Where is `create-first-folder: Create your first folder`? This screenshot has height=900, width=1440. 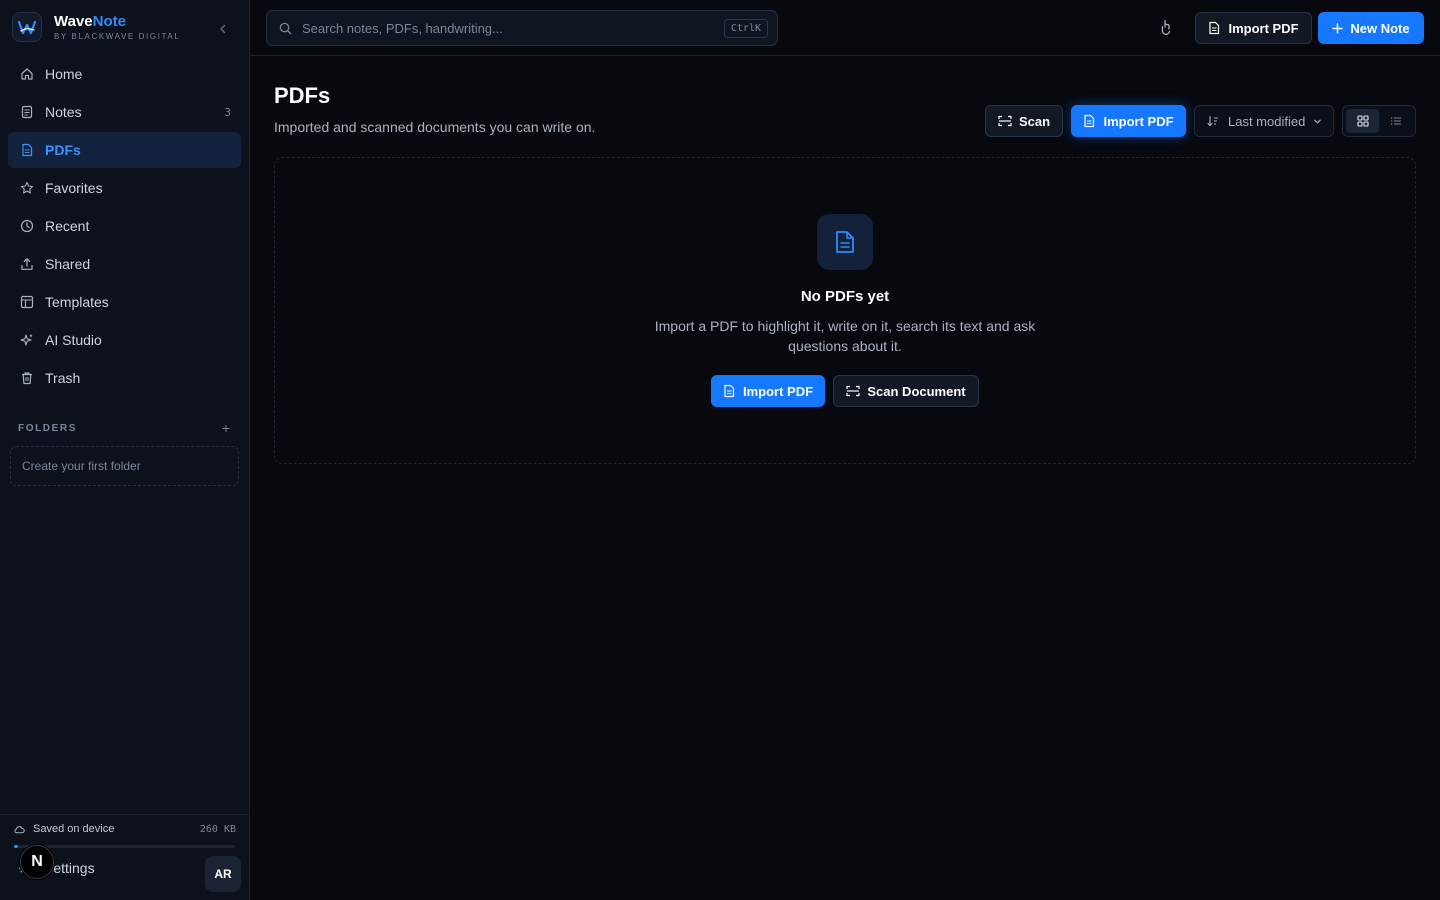
create-first-folder: Create your first folder is located at coordinates (124, 466).